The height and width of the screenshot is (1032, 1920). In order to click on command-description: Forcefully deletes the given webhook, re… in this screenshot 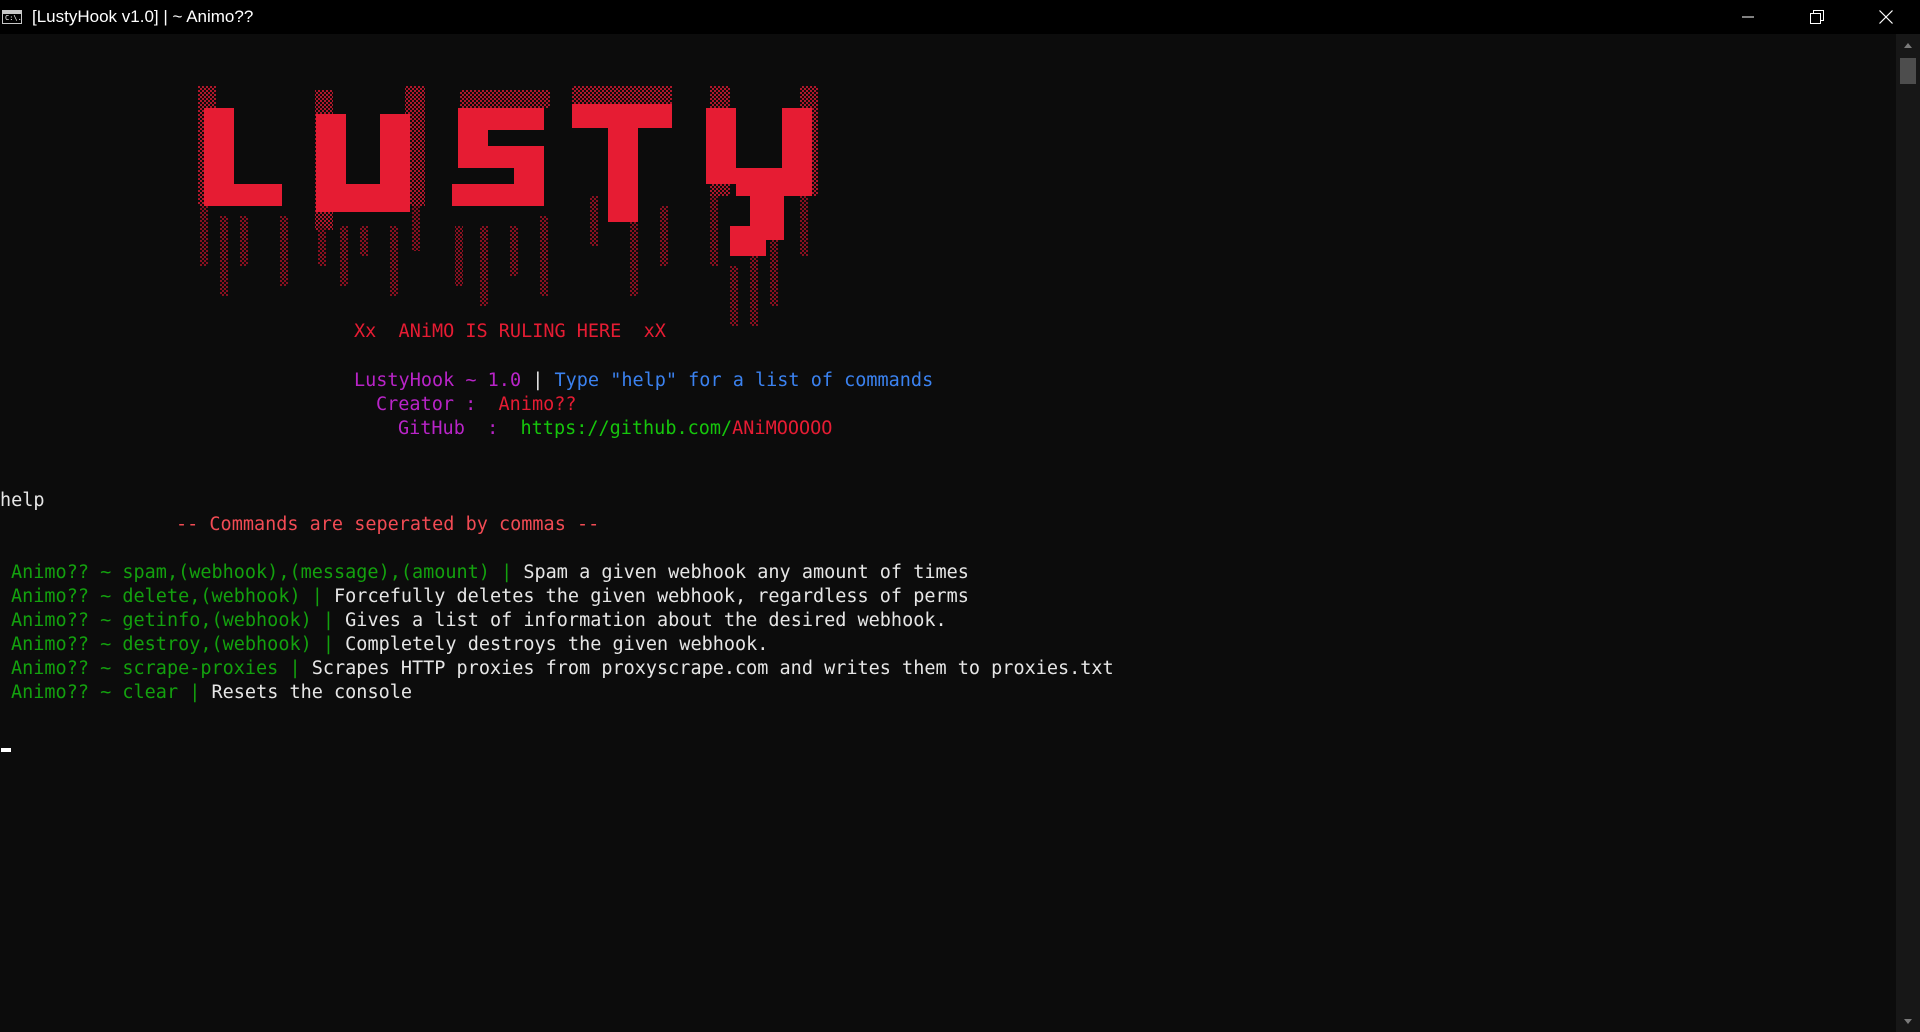, I will do `click(651, 596)`.